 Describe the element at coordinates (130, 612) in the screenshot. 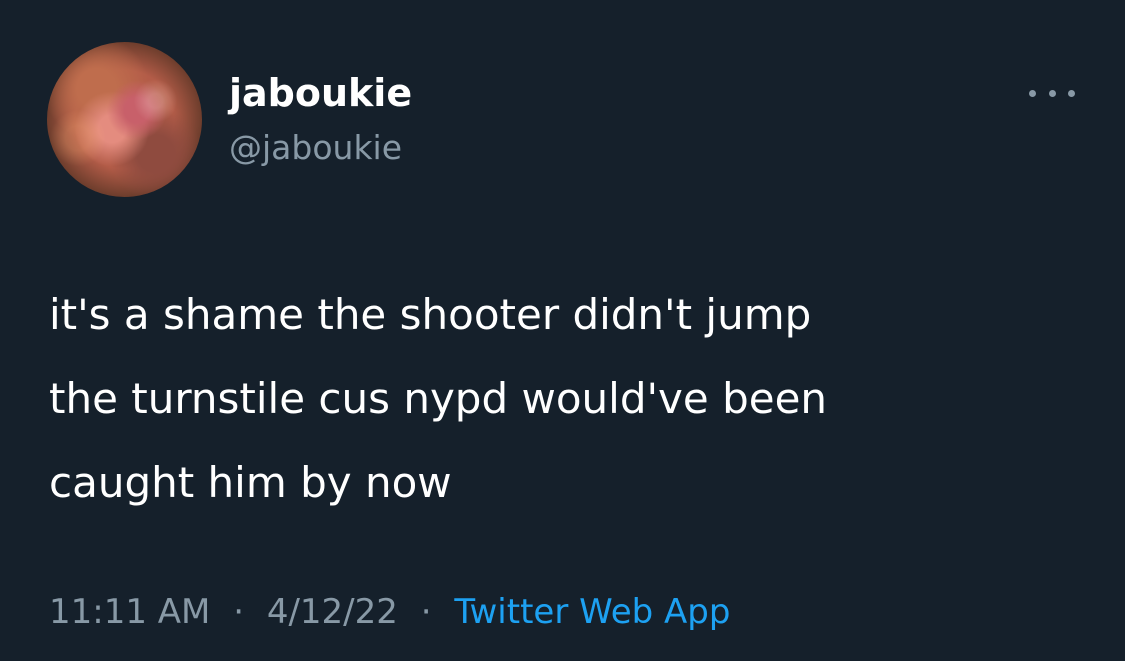

I see `tweet-time: 11:11 AM` at that location.